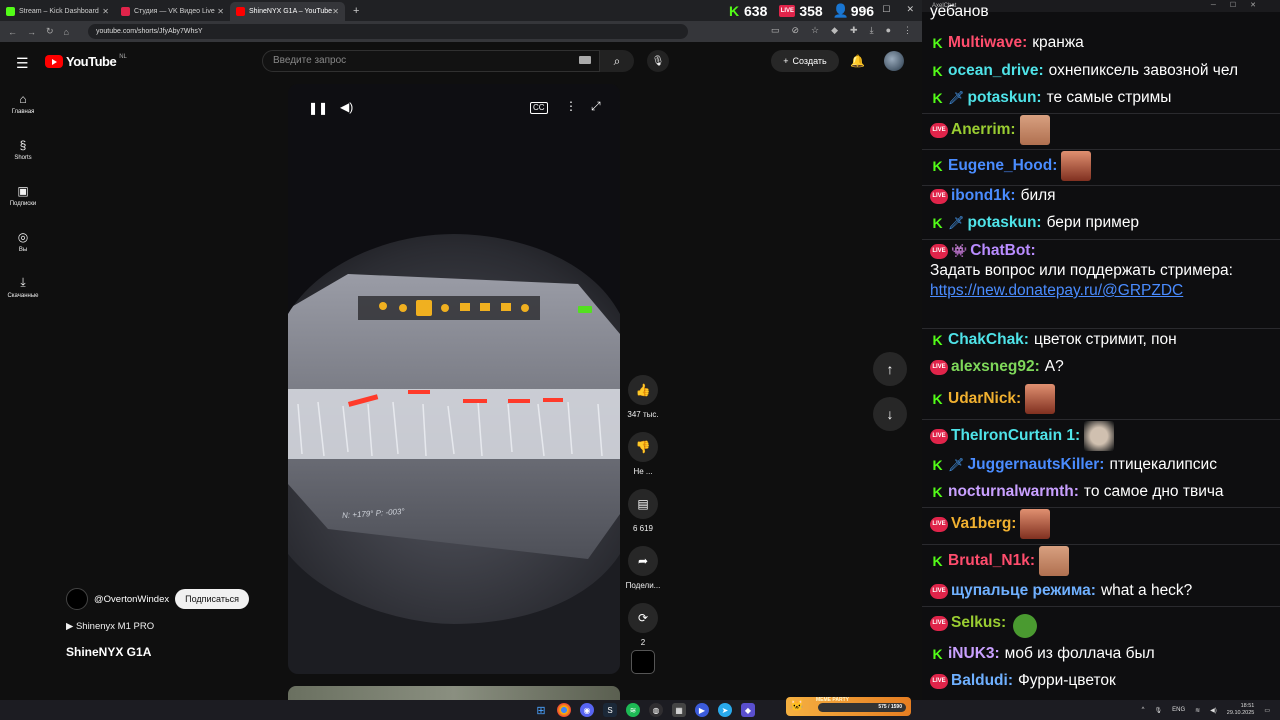 This screenshot has height=720, width=1280. Describe the element at coordinates (318, 108) in the screenshot. I see `pause-icon: ❚❚` at that location.